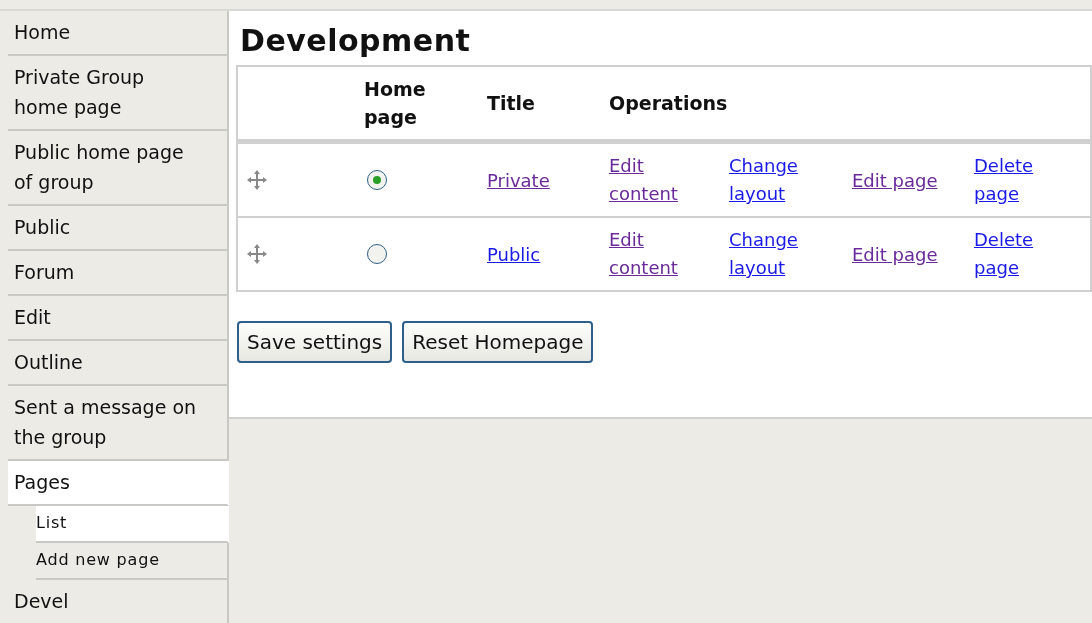  Describe the element at coordinates (118, 33) in the screenshot. I see `sidebar-item: Home` at that location.